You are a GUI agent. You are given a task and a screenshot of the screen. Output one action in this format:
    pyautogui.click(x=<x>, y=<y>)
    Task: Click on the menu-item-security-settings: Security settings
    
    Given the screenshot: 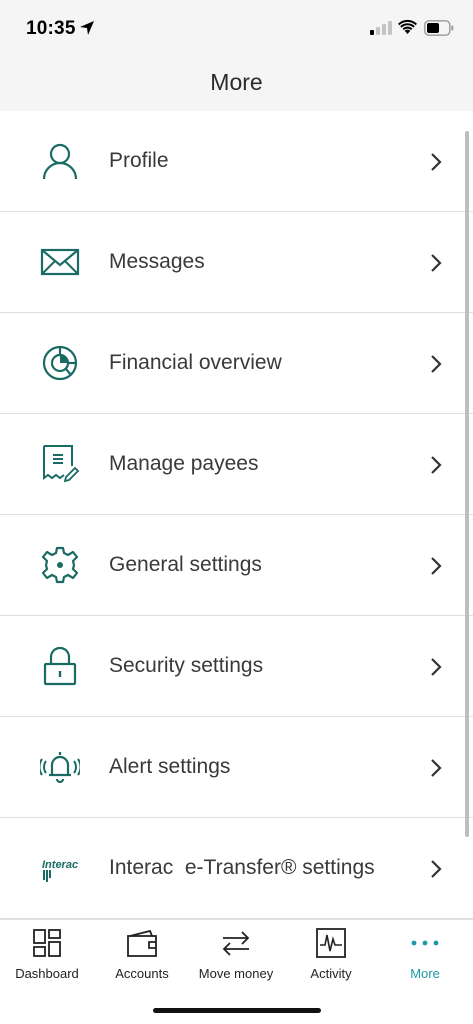 What is the action you would take?
    pyautogui.click(x=236, y=666)
    